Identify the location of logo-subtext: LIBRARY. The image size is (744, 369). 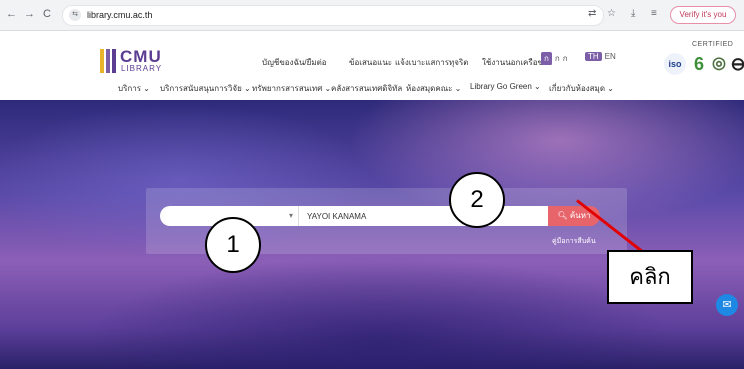
(142, 68).